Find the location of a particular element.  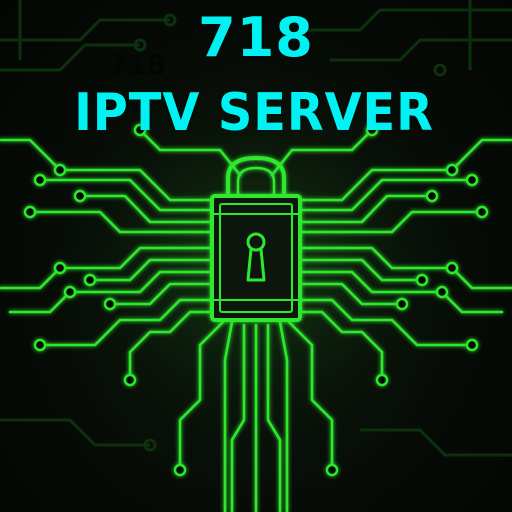

title-text: IPTV SERVER is located at coordinates (254, 113).